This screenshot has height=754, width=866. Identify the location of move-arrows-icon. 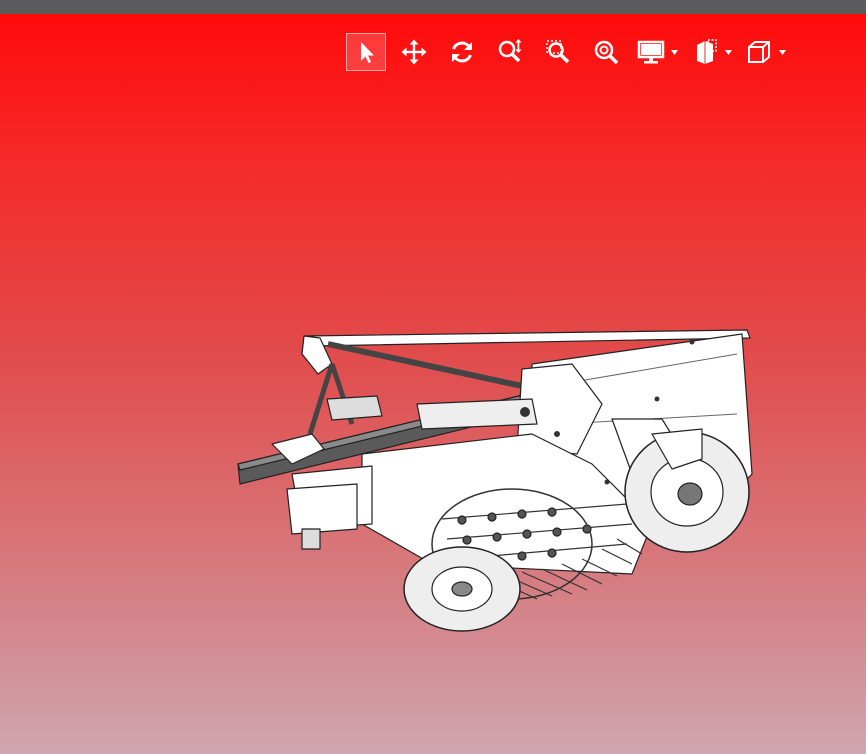
(414, 52).